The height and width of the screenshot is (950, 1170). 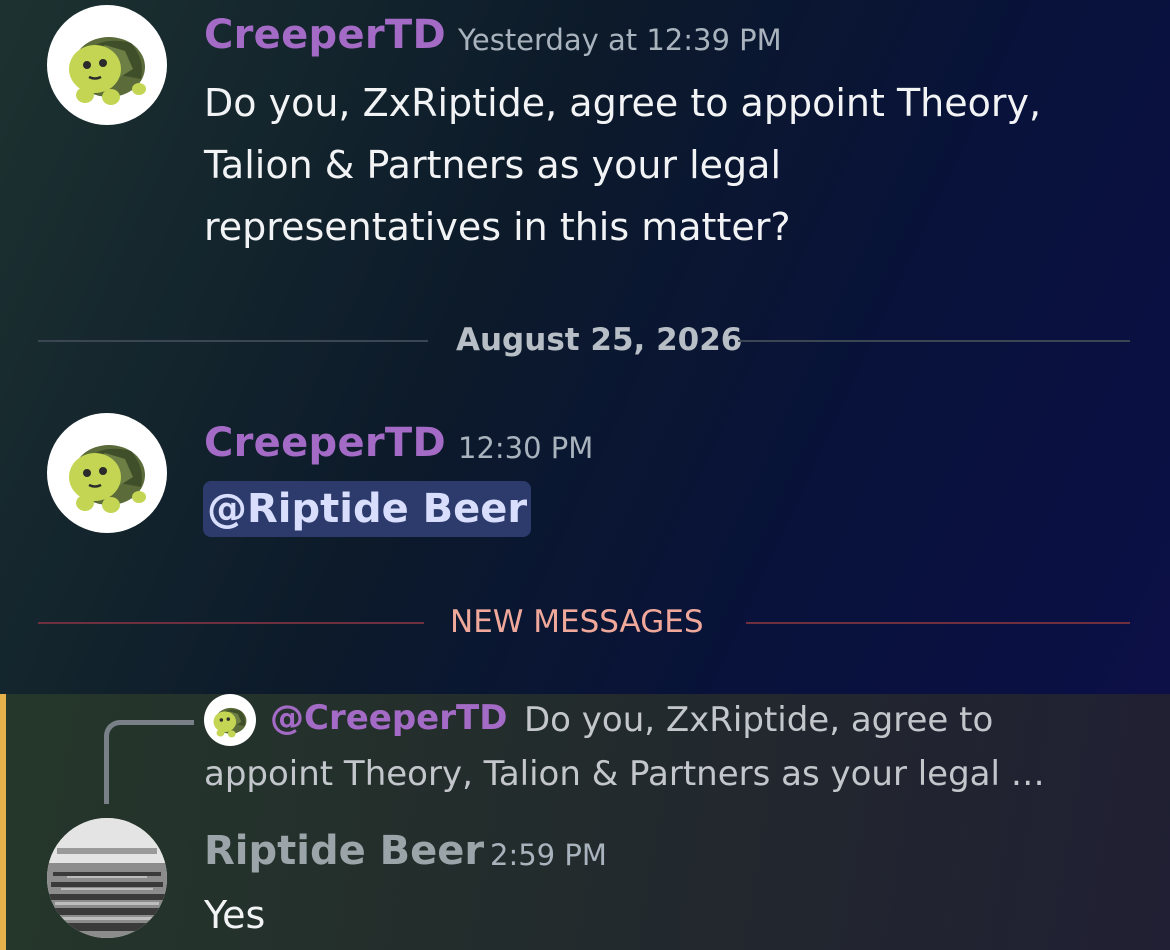 What do you see at coordinates (526, 448) in the screenshot?
I see `timestamp: 12:30 PM` at bounding box center [526, 448].